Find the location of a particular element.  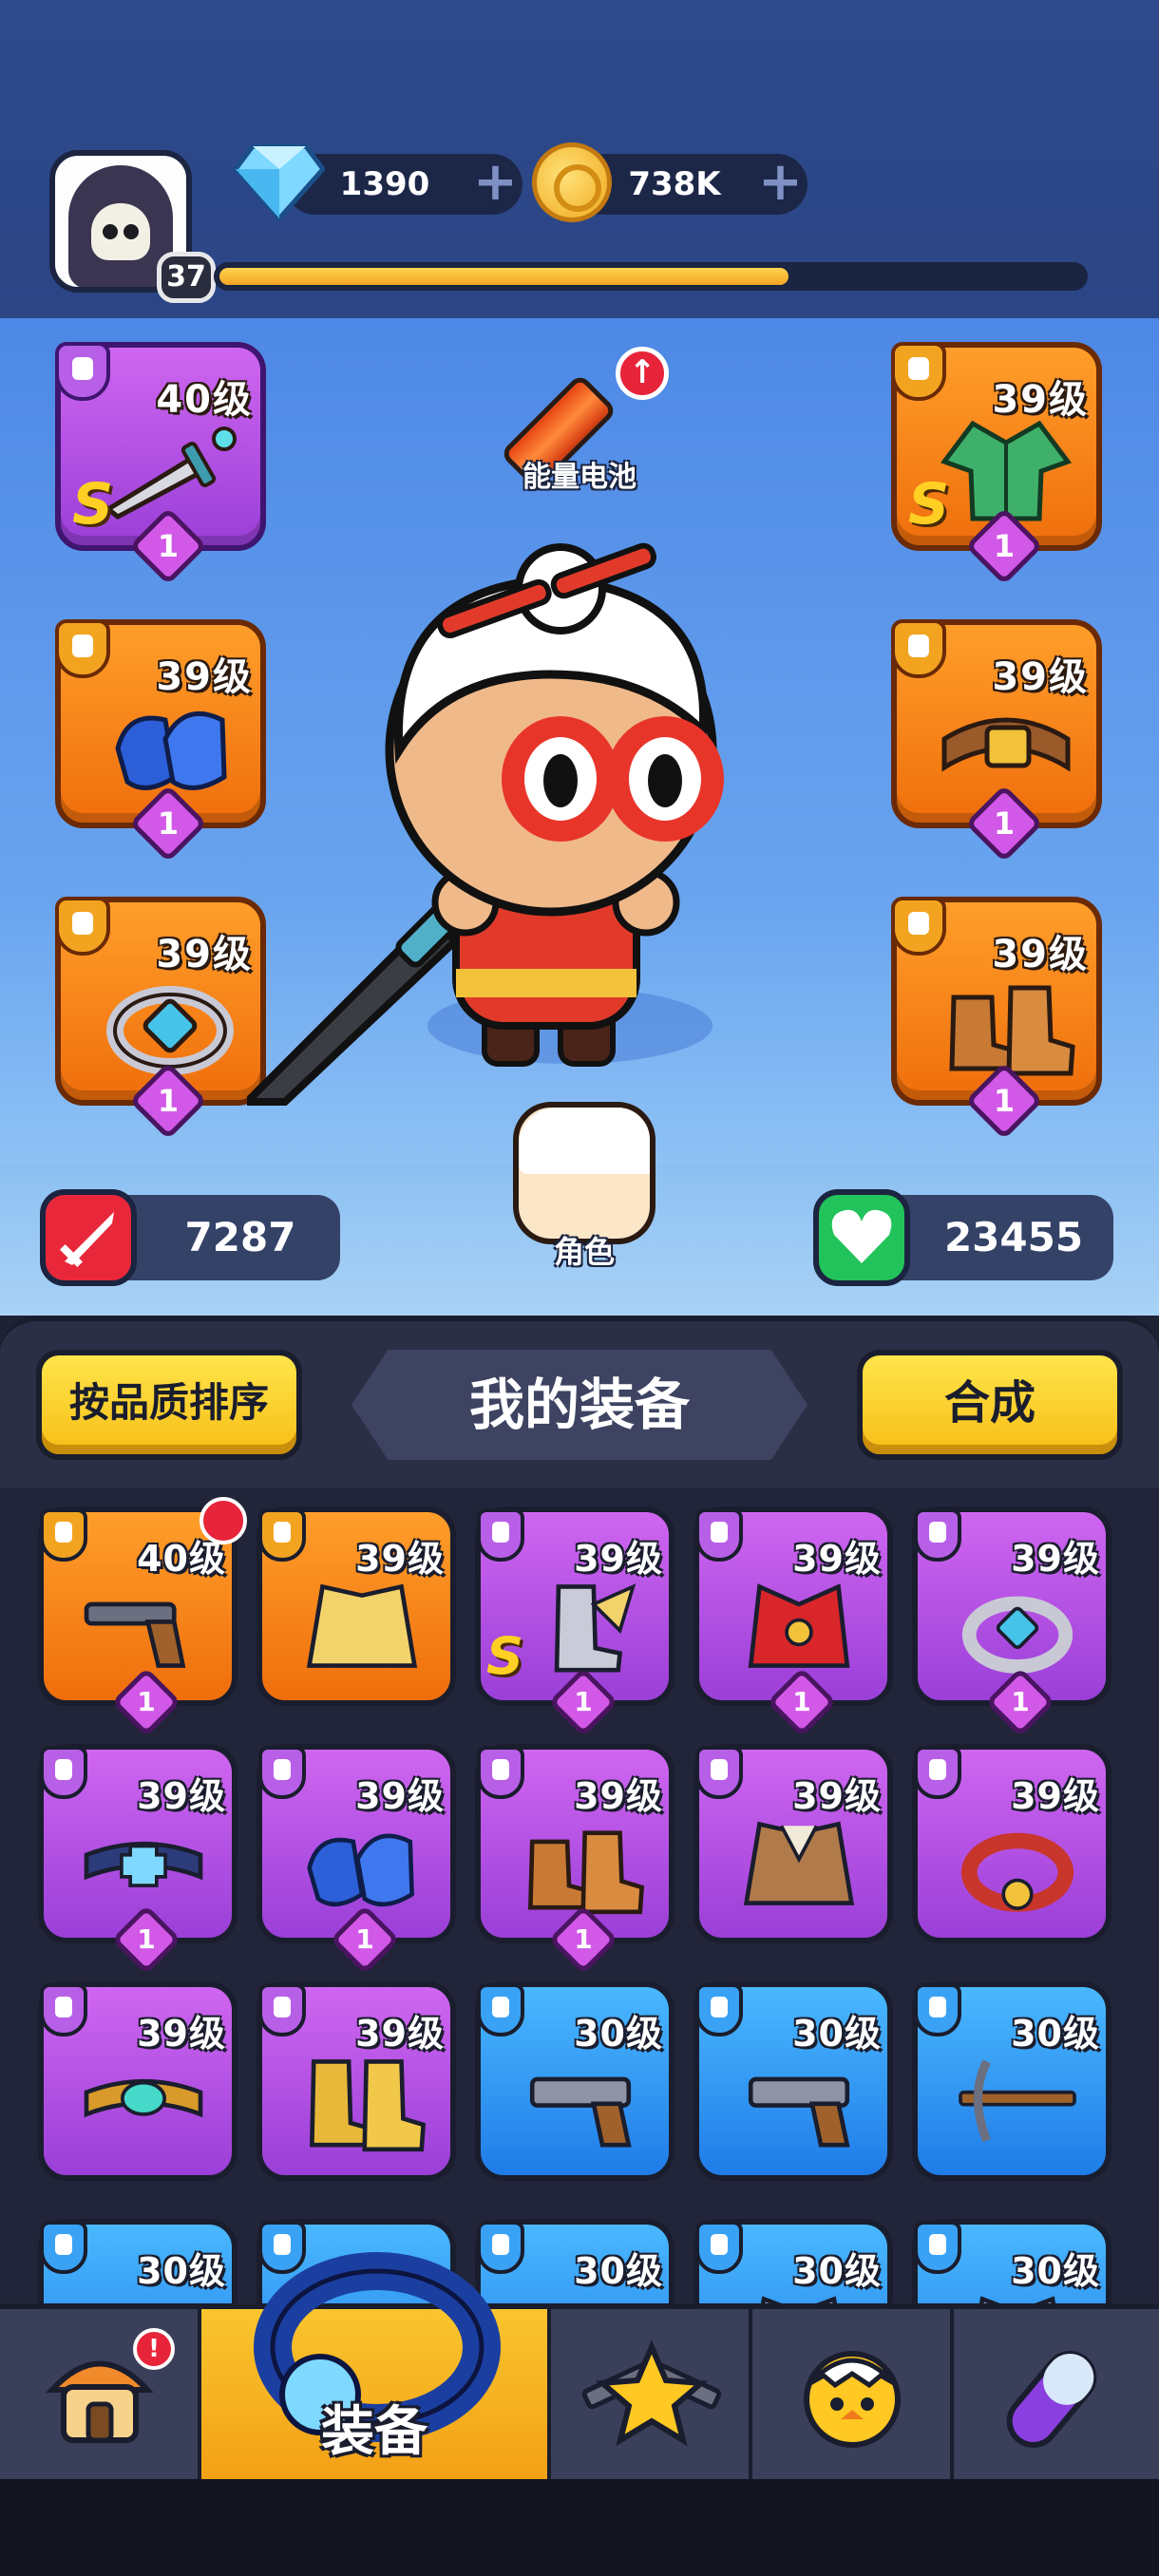

add-coins-button: + is located at coordinates (780, 182).